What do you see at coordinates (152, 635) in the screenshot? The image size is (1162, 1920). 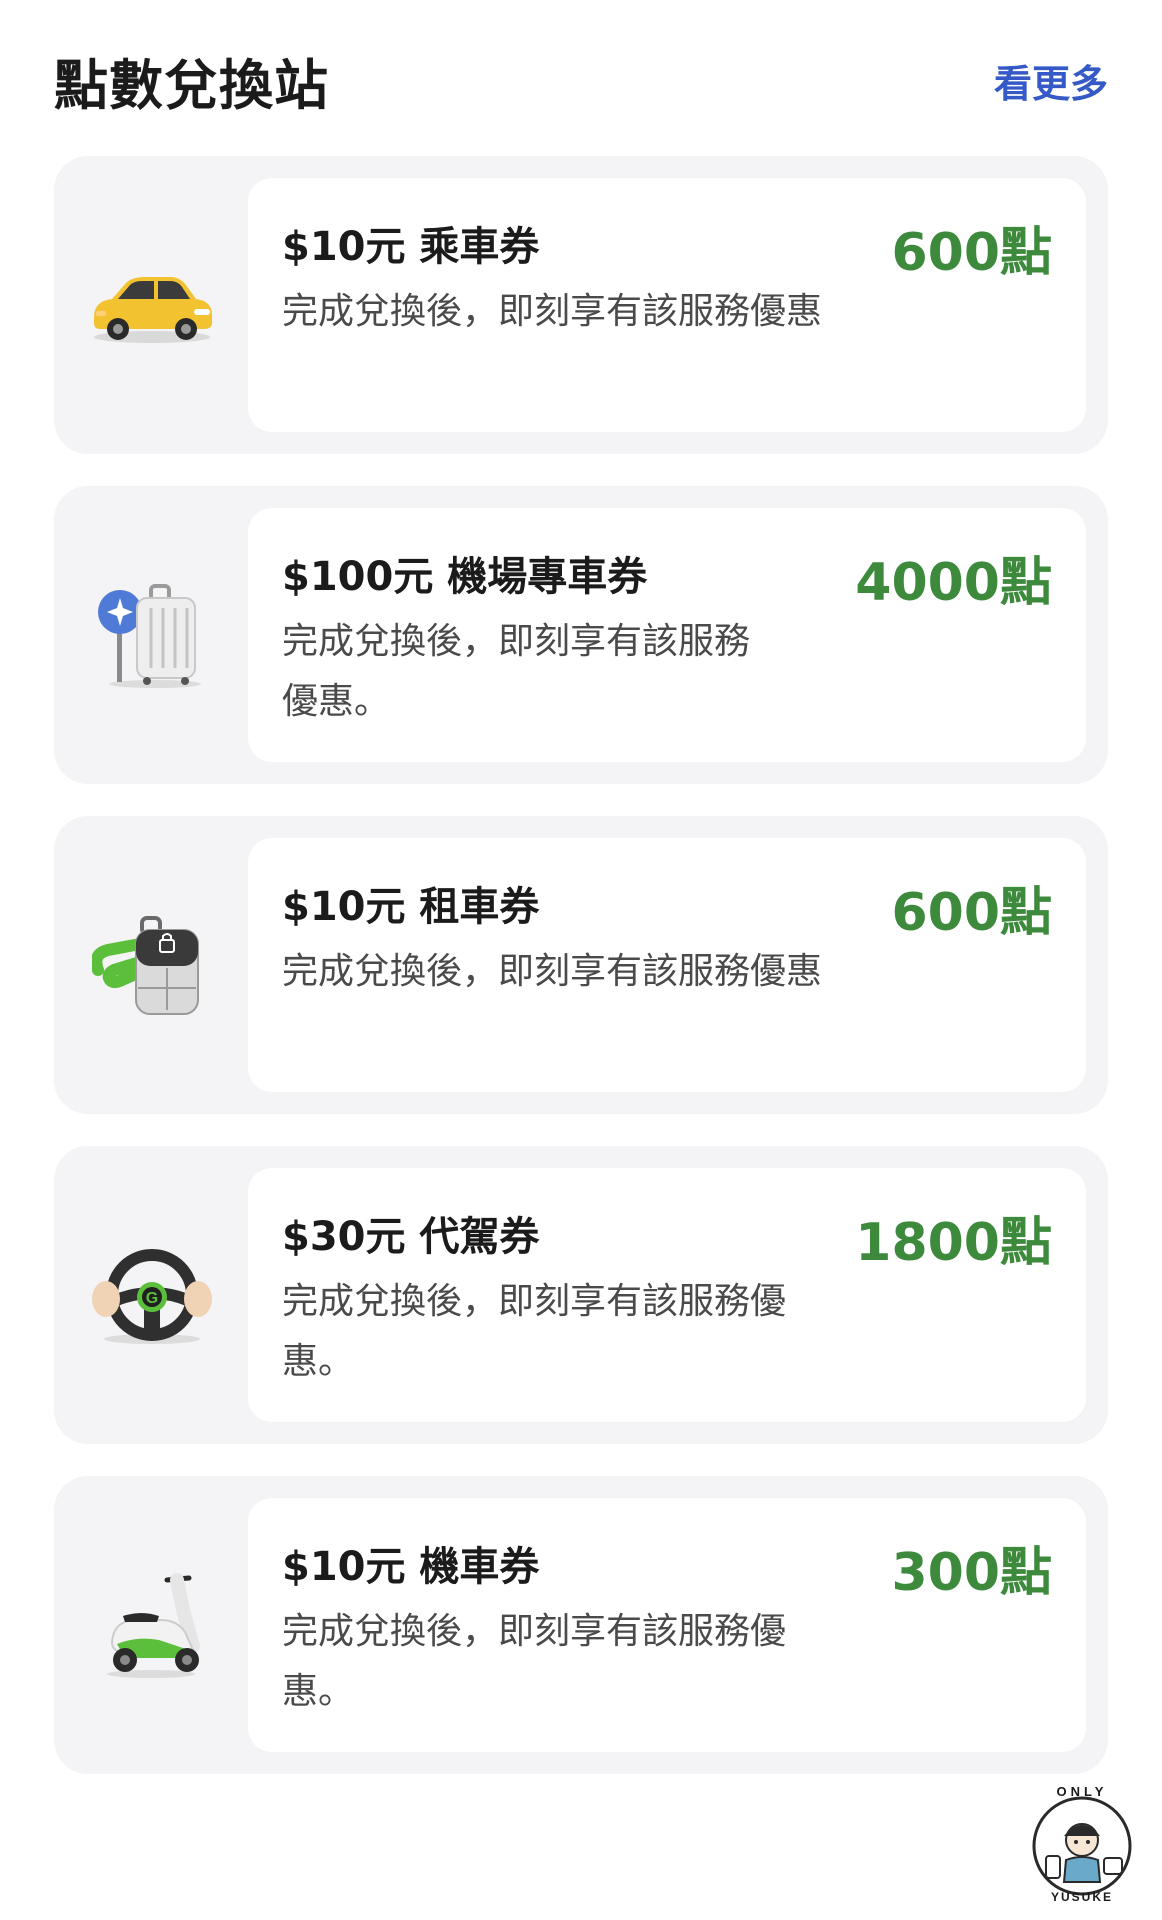 I see `airport-luggage-icon` at bounding box center [152, 635].